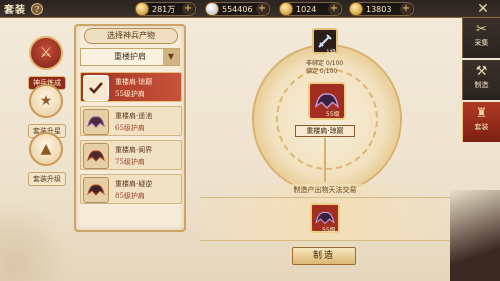  Describe the element at coordinates (212, 9) in the screenshot. I see `silver-ingot-icon` at that location.